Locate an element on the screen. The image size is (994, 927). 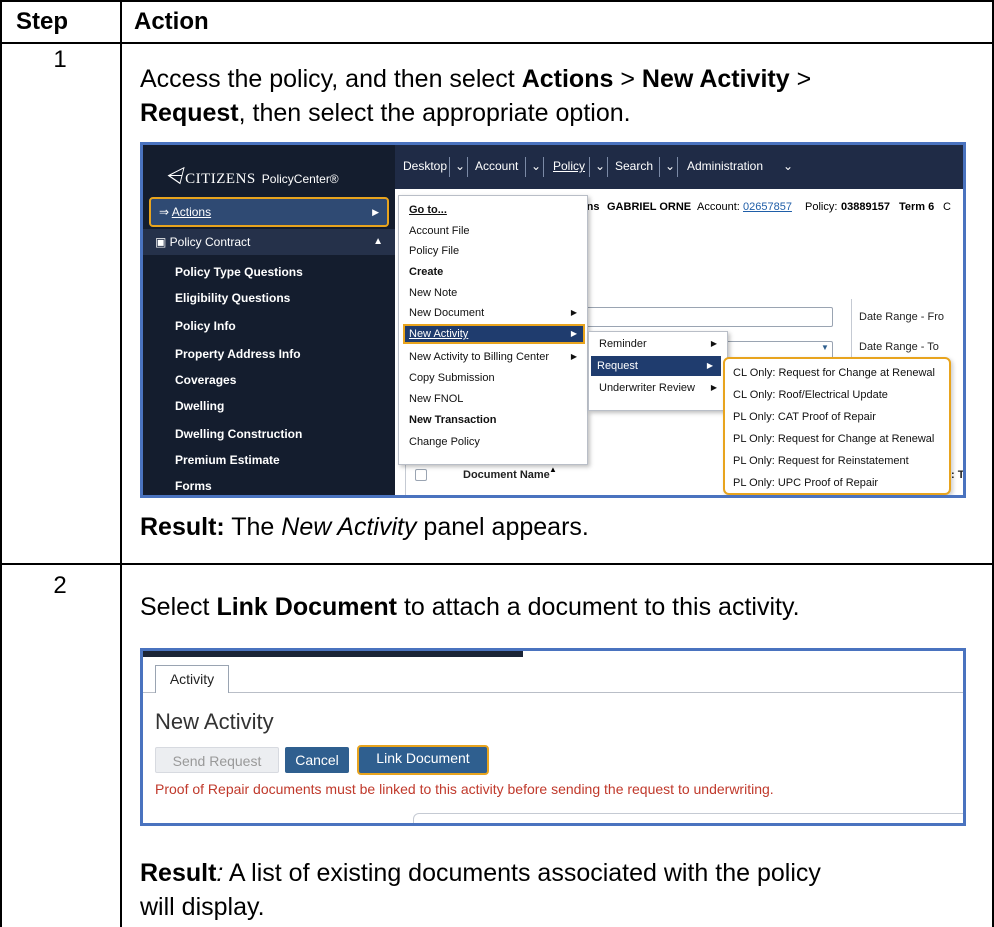
sidebar-item: Forms is located at coordinates (193, 486).